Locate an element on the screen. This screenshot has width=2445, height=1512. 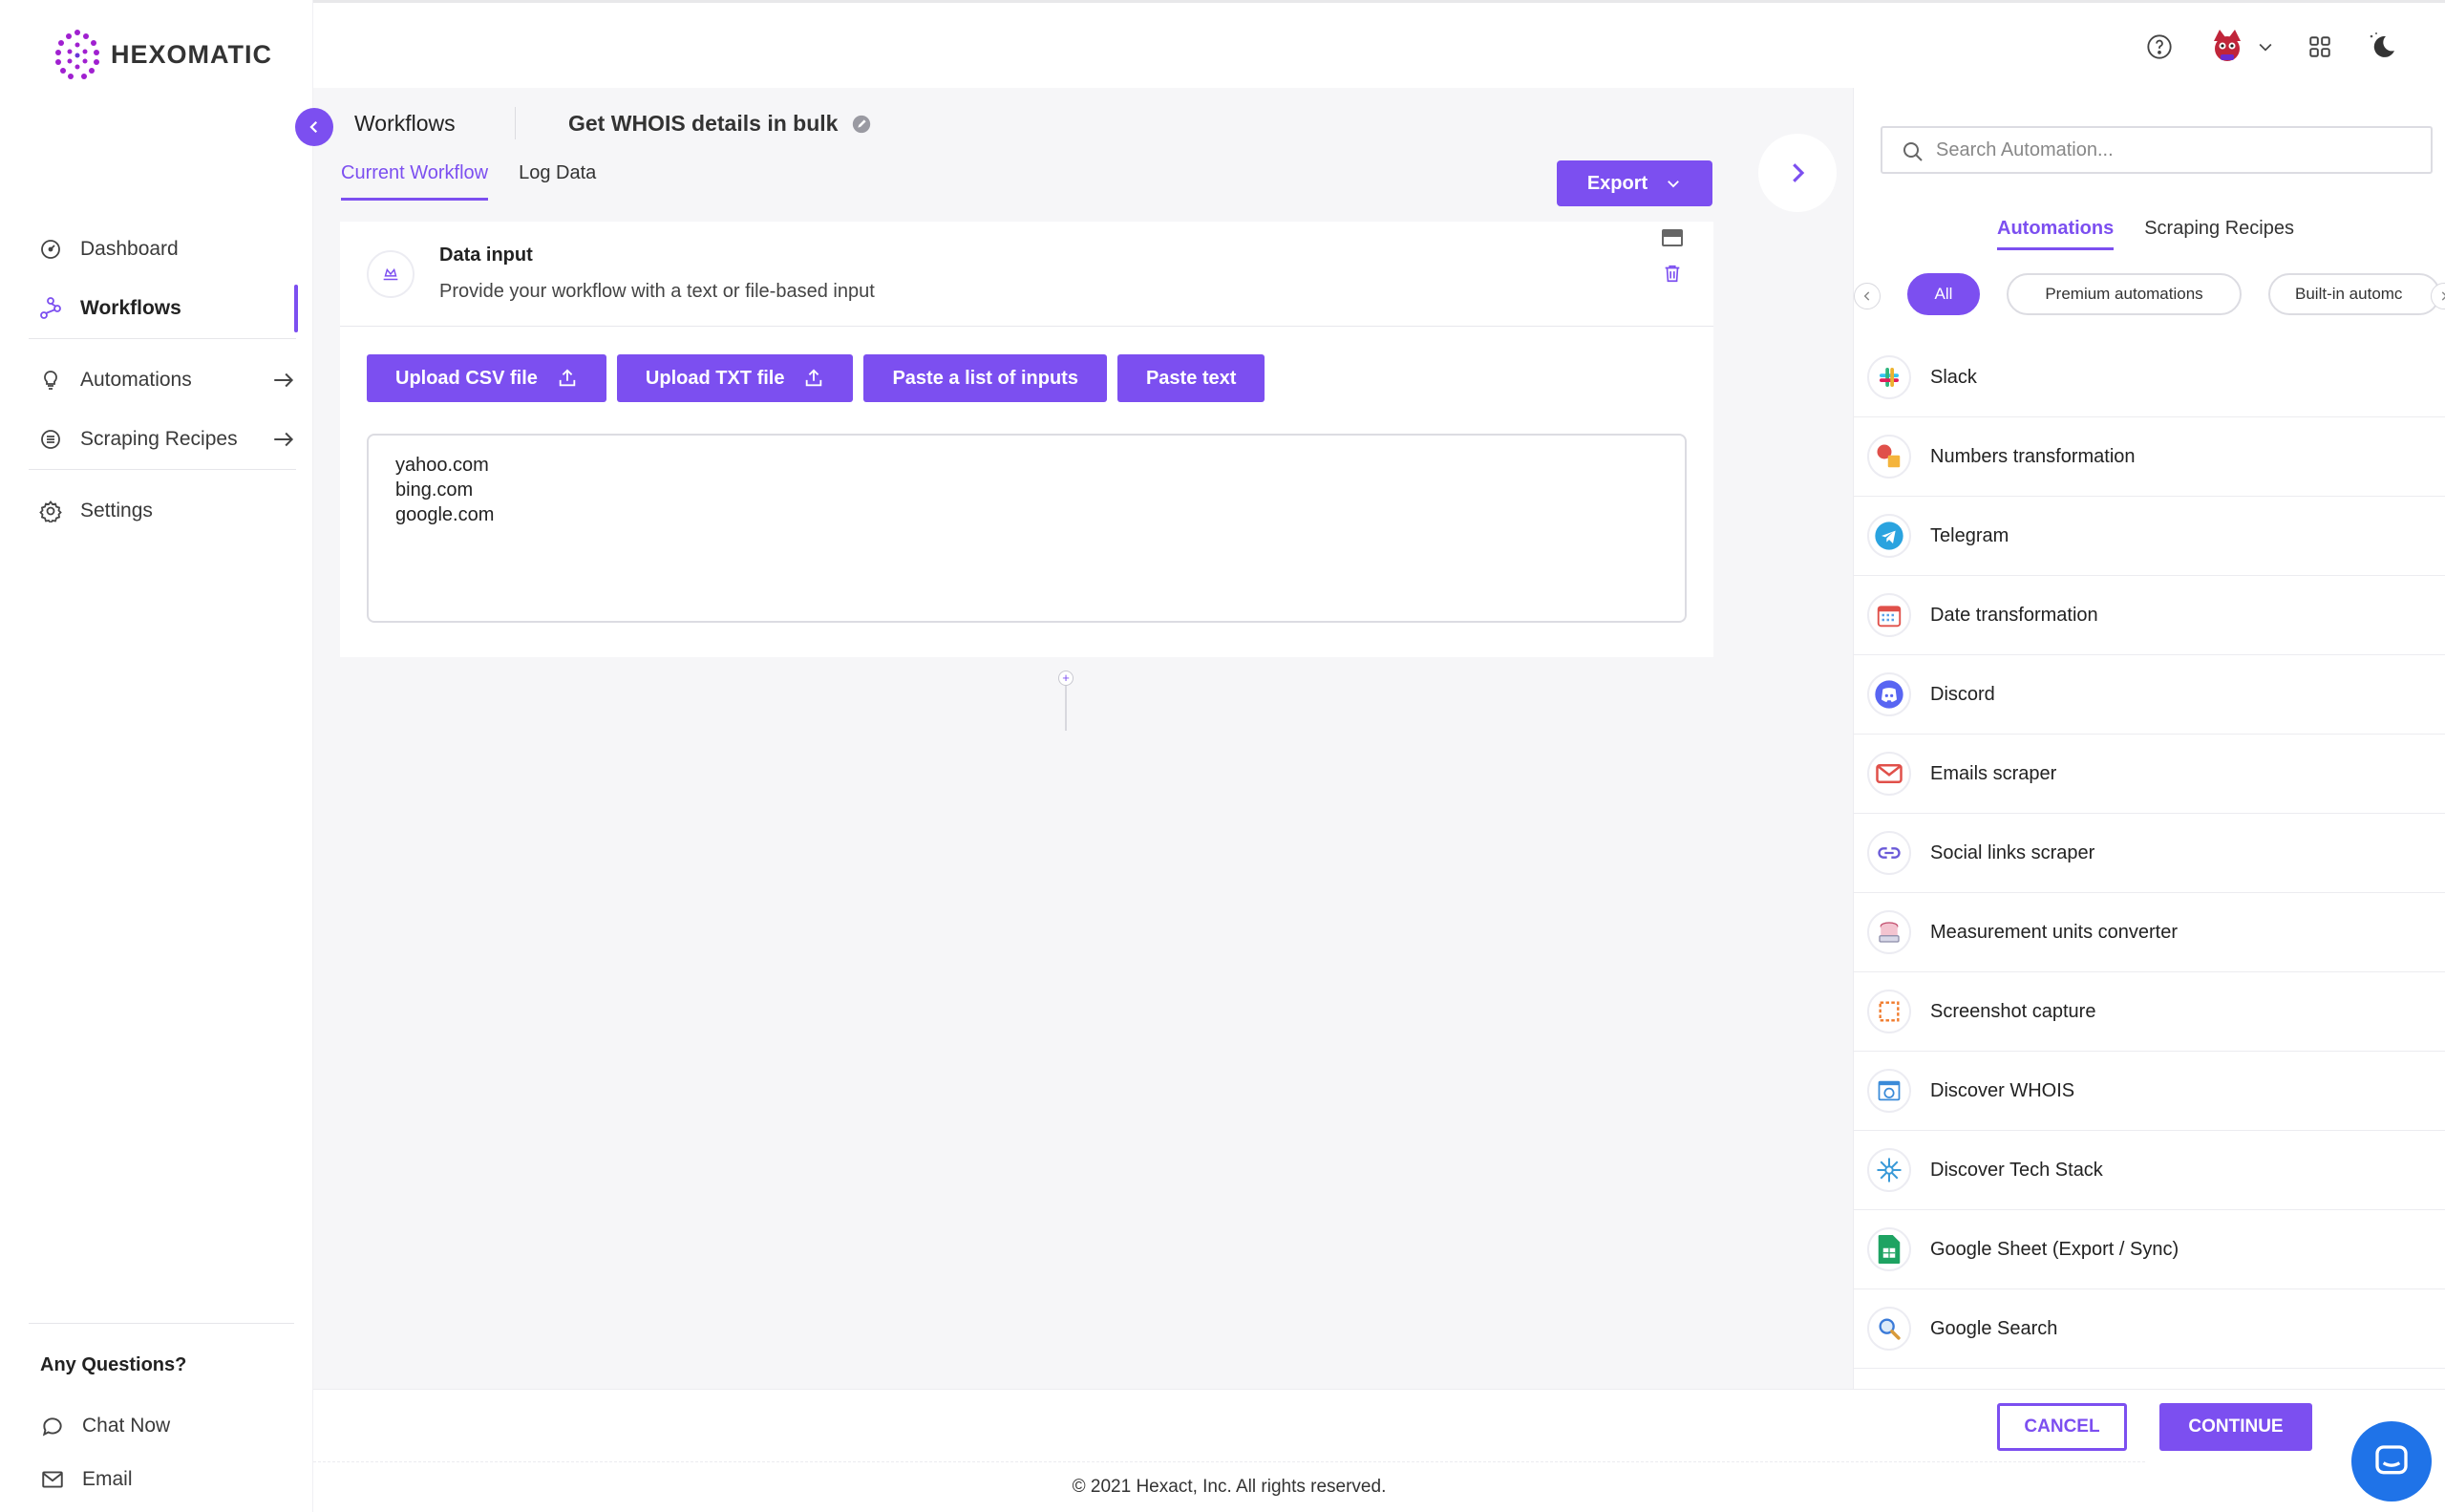
upload-csv-button: Upload CSV file is located at coordinates (487, 378).